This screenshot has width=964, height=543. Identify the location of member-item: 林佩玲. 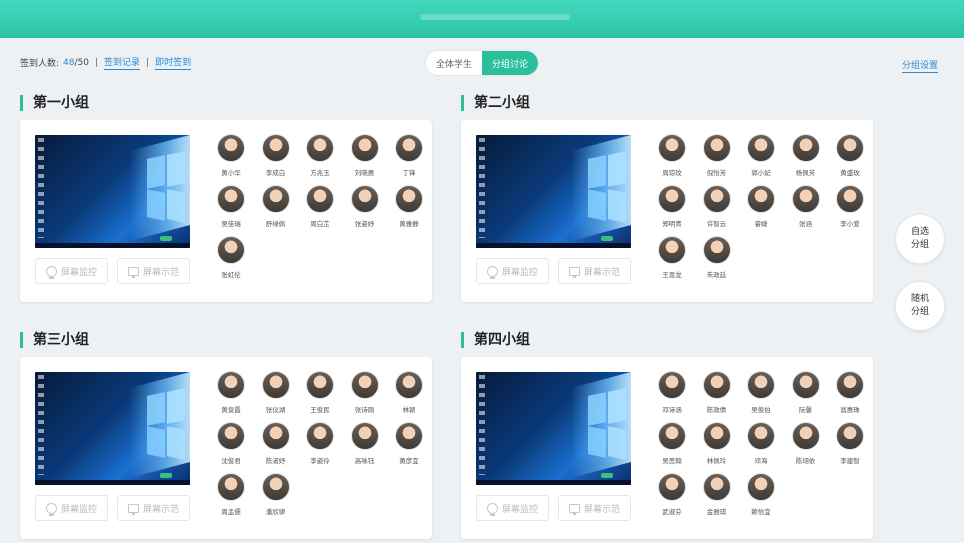
(717, 446).